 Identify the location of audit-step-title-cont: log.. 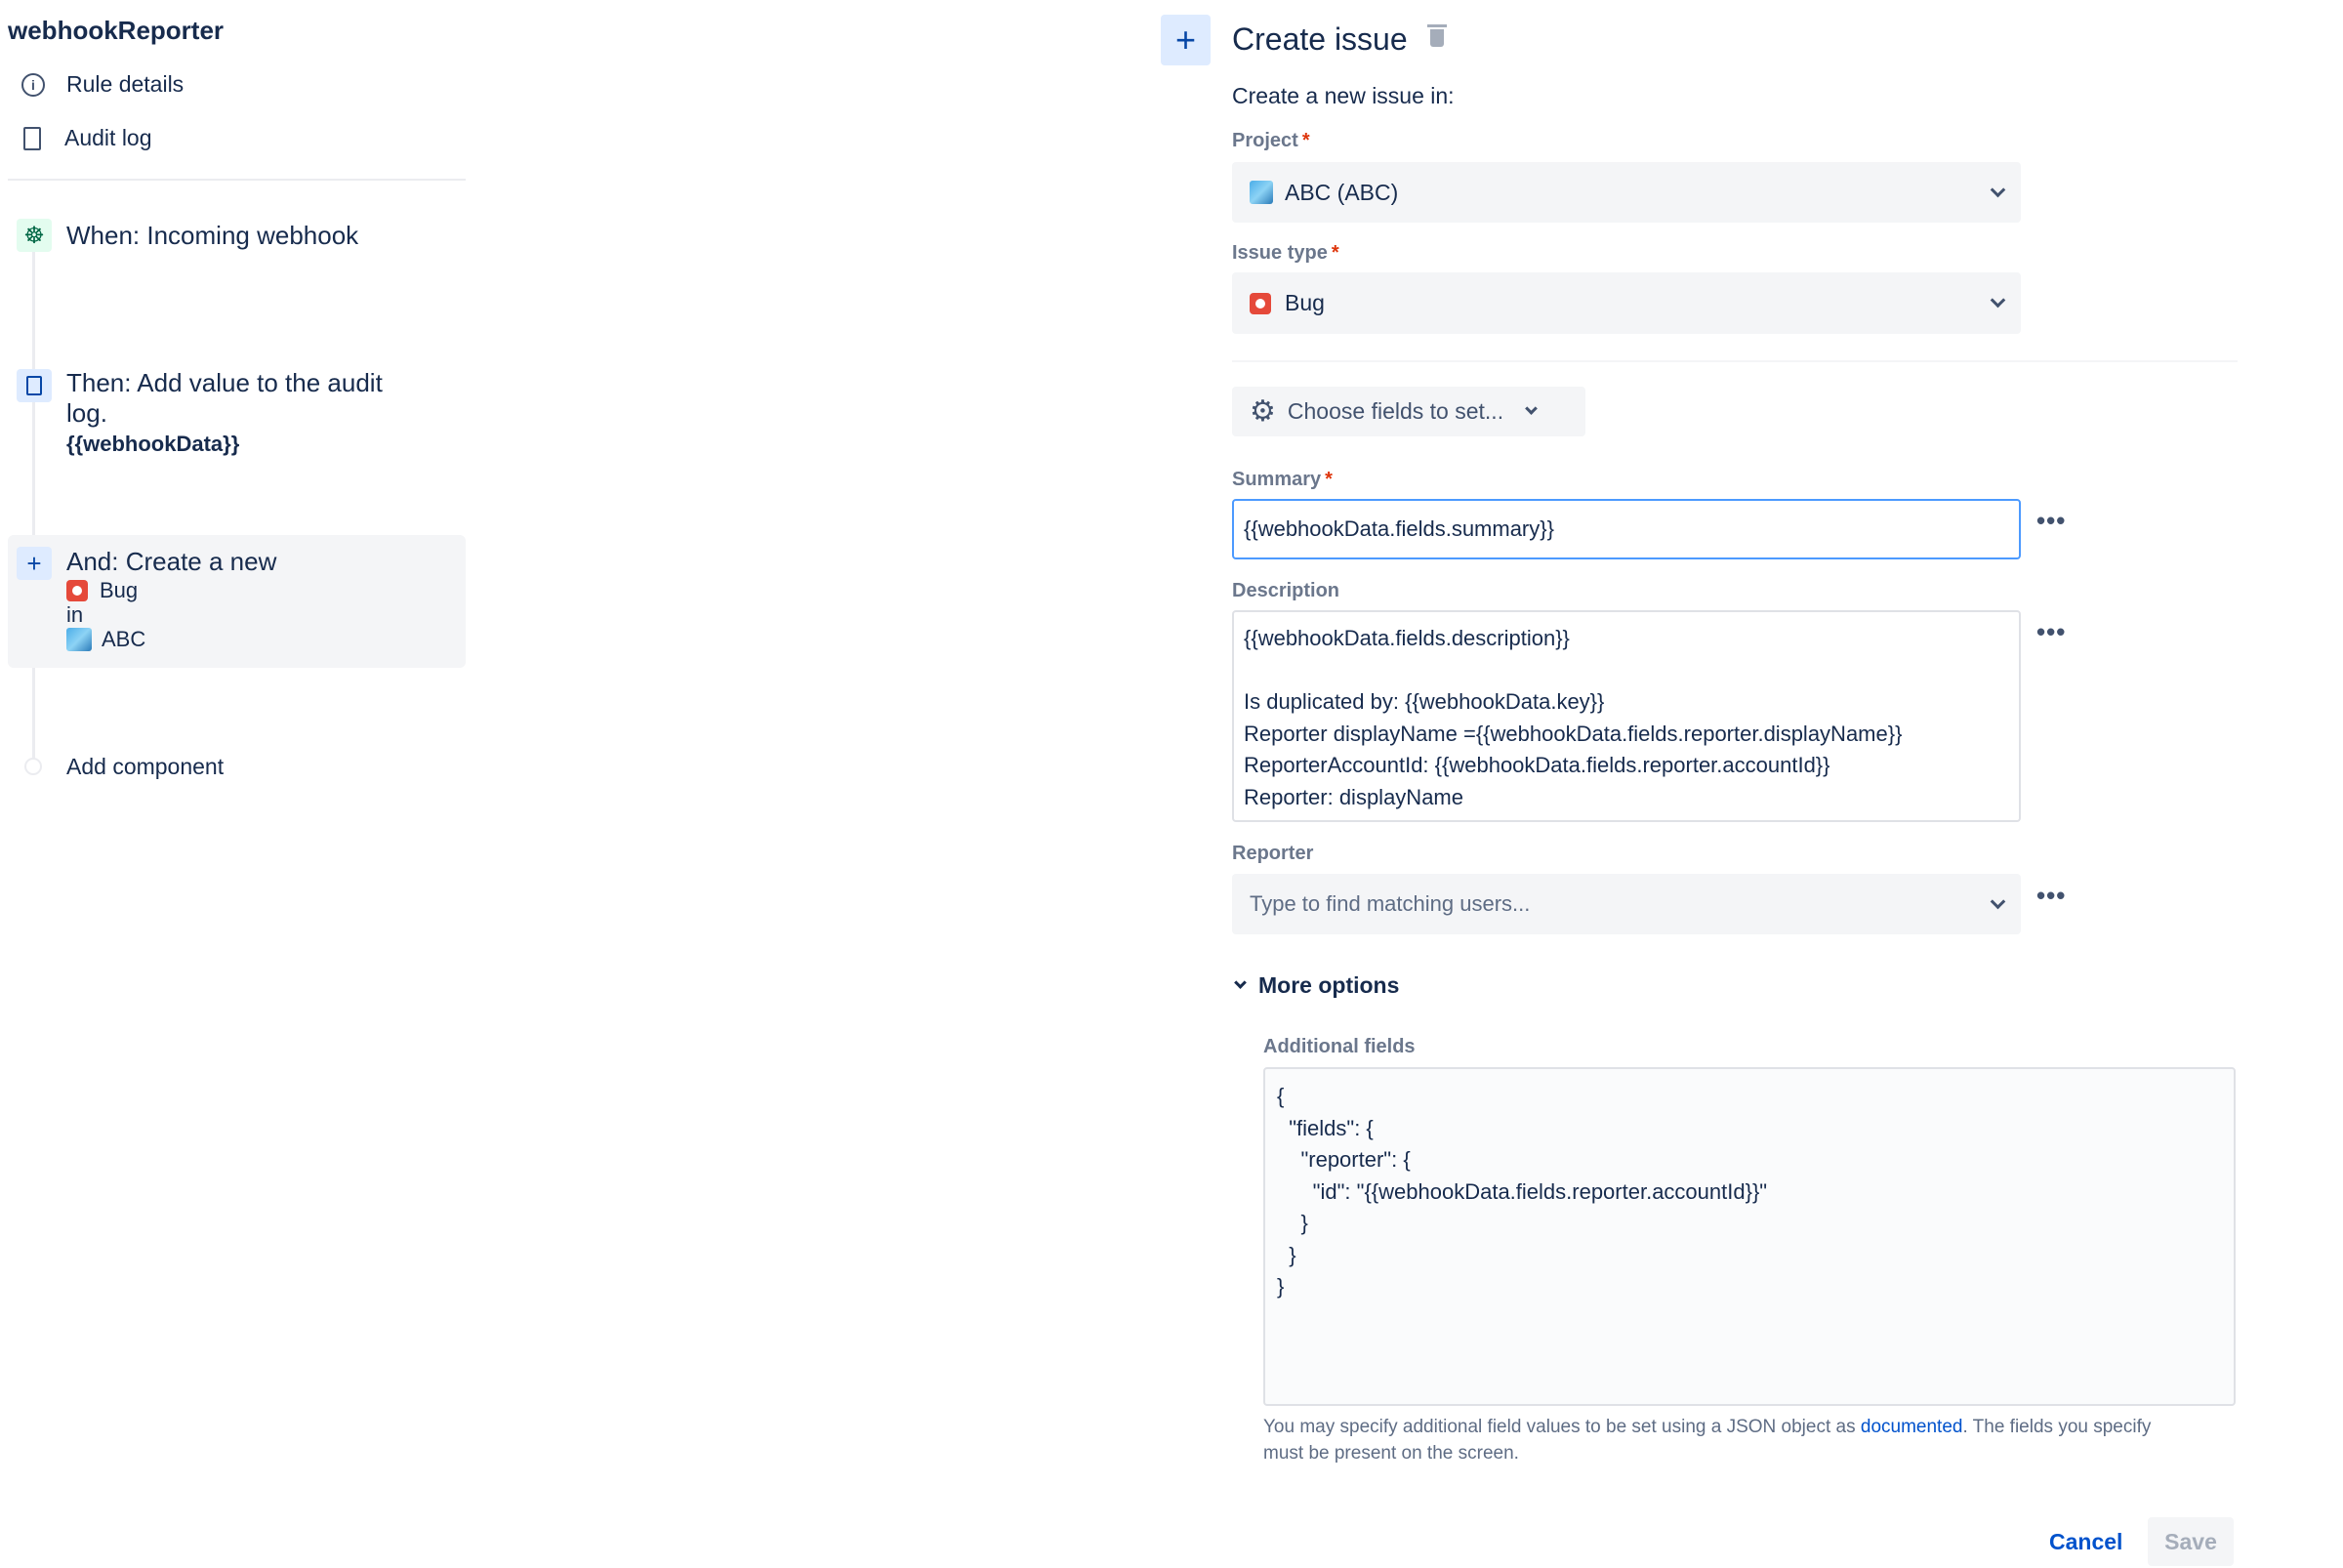
(86, 413).